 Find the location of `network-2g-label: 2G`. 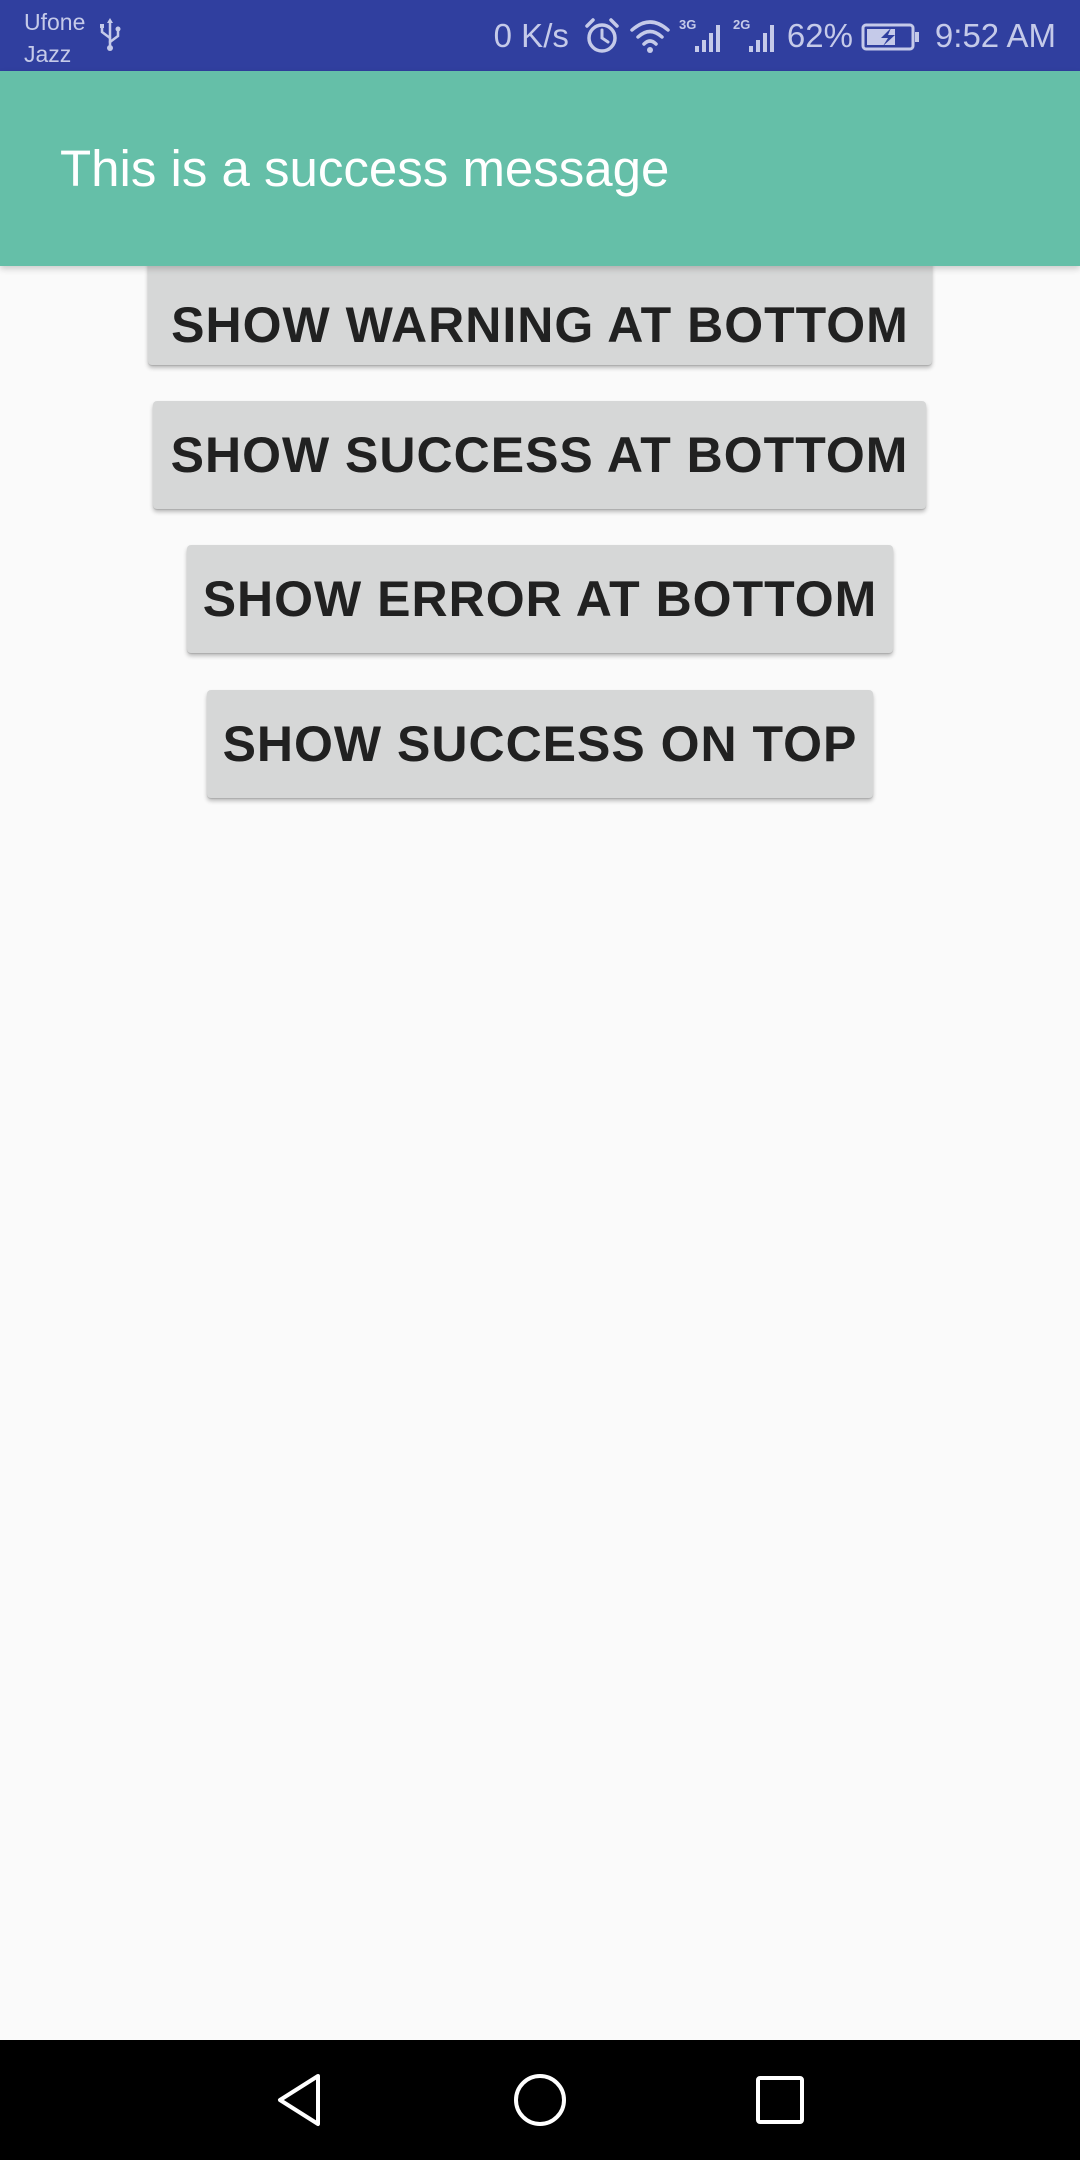

network-2g-label: 2G is located at coordinates (741, 24).